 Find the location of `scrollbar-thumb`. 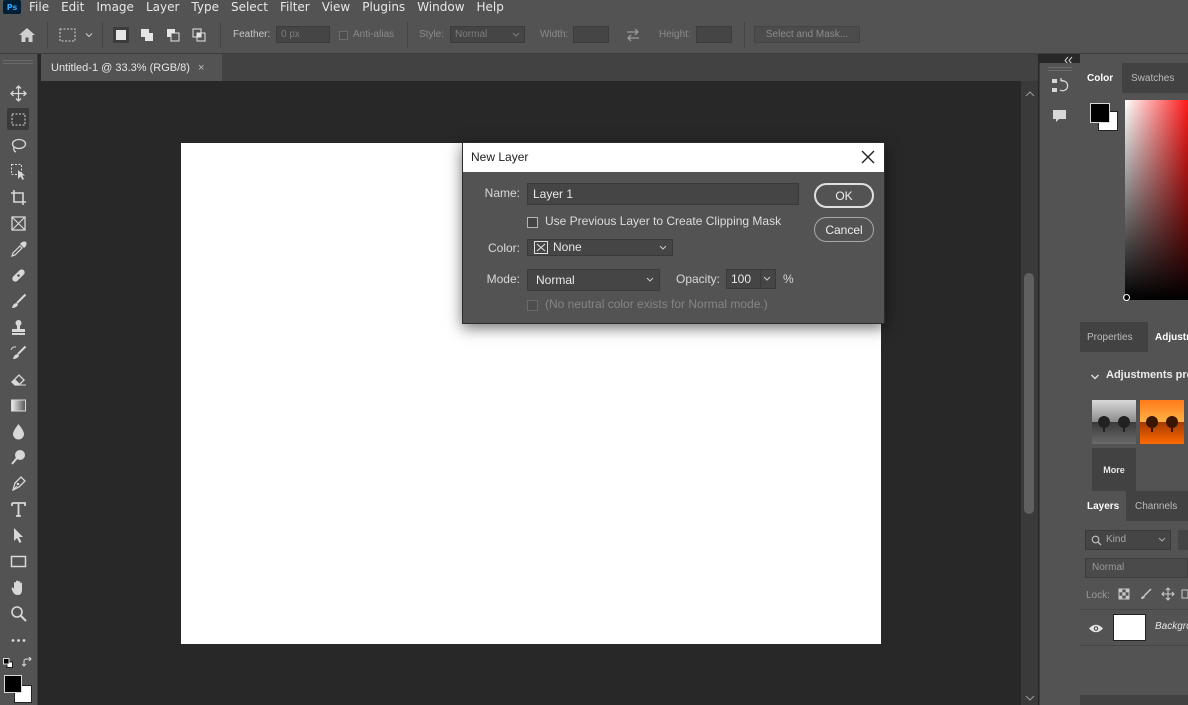

scrollbar-thumb is located at coordinates (1029, 393).